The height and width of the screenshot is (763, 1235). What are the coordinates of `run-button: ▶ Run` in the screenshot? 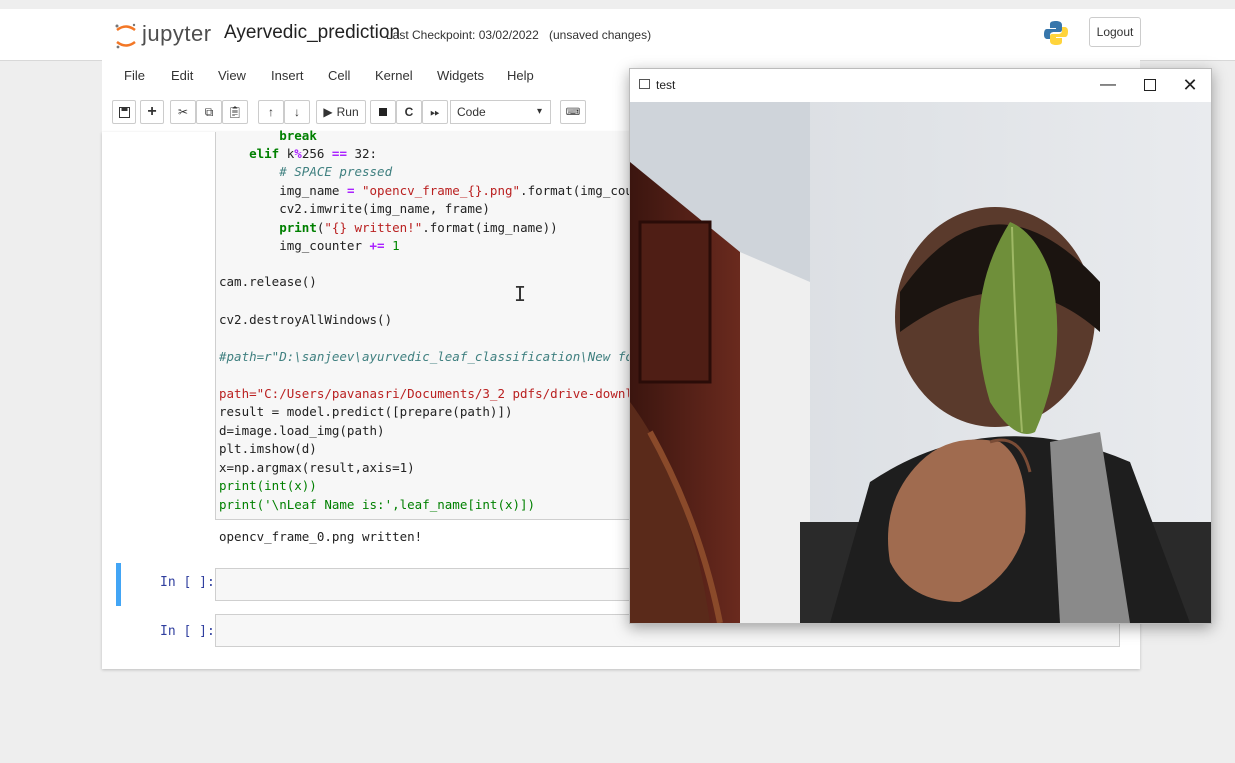 It's located at (341, 112).